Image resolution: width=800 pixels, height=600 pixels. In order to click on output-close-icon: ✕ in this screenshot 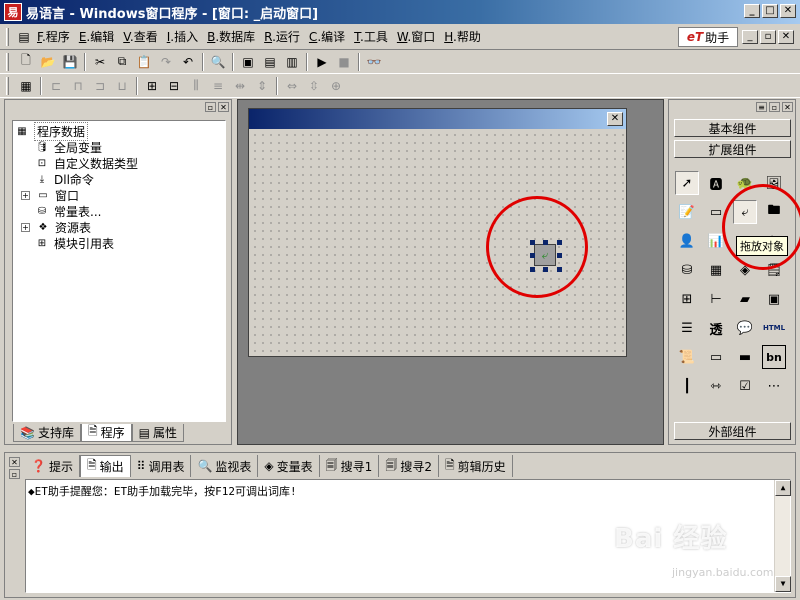, I will do `click(14, 462)`.